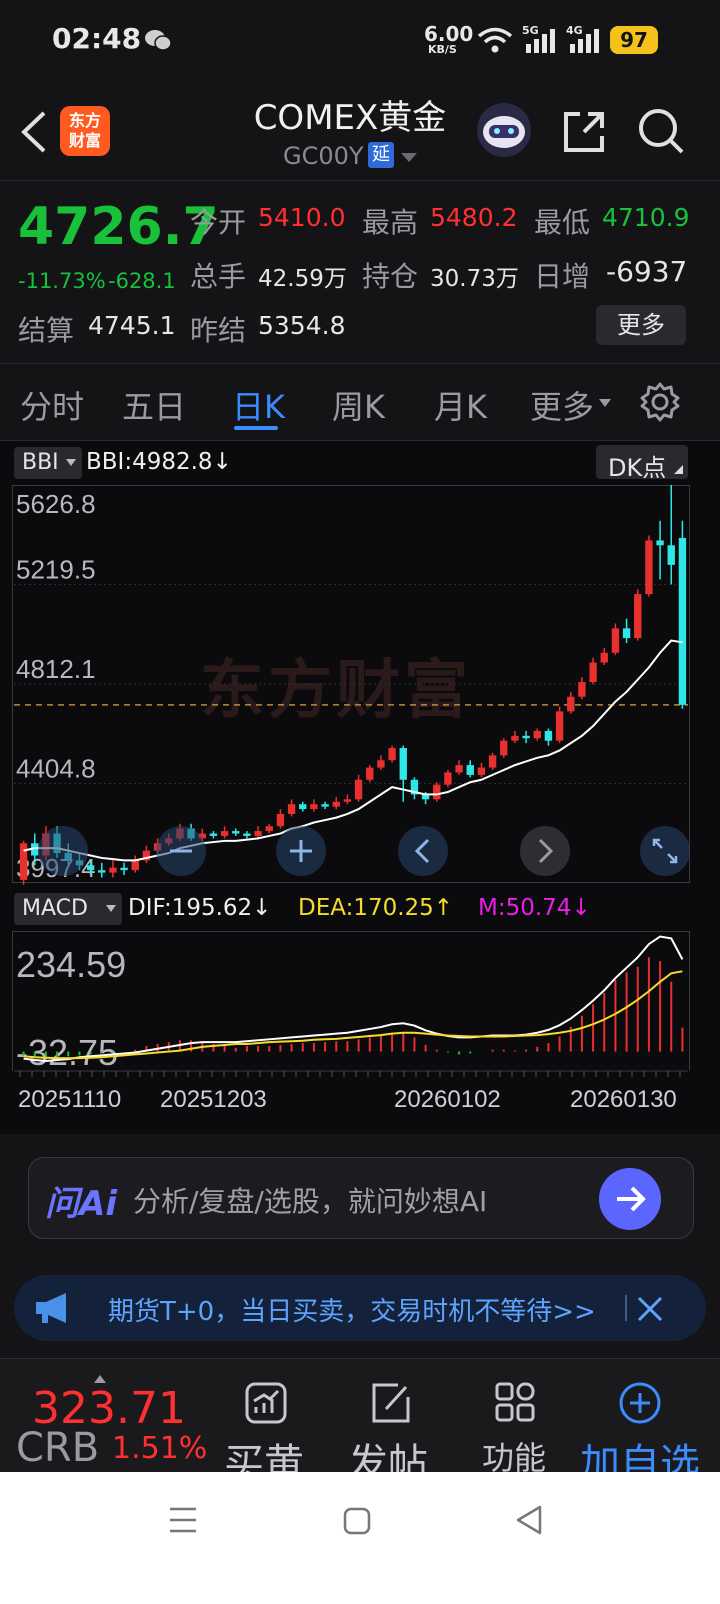 This screenshot has width=720, height=1604. I want to click on y-tick-label: 4404.8, so click(56, 768).